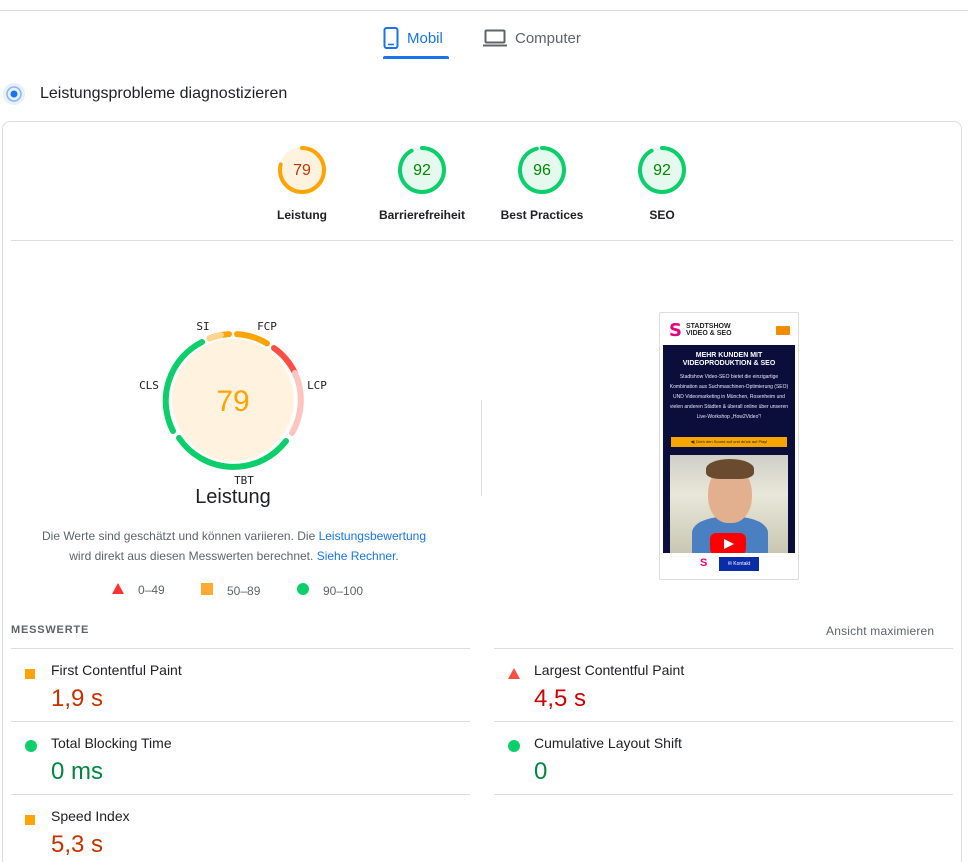 The image size is (968, 862). What do you see at coordinates (302, 215) in the screenshot?
I see `gauge-performance-label: Leistung` at bounding box center [302, 215].